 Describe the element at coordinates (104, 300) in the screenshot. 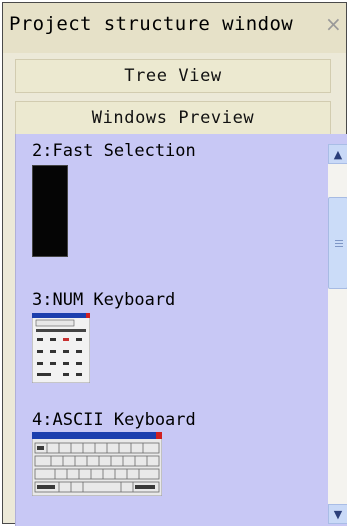

I see `preview-item-label-num-keyboard: 3:NUM Keyboard` at that location.